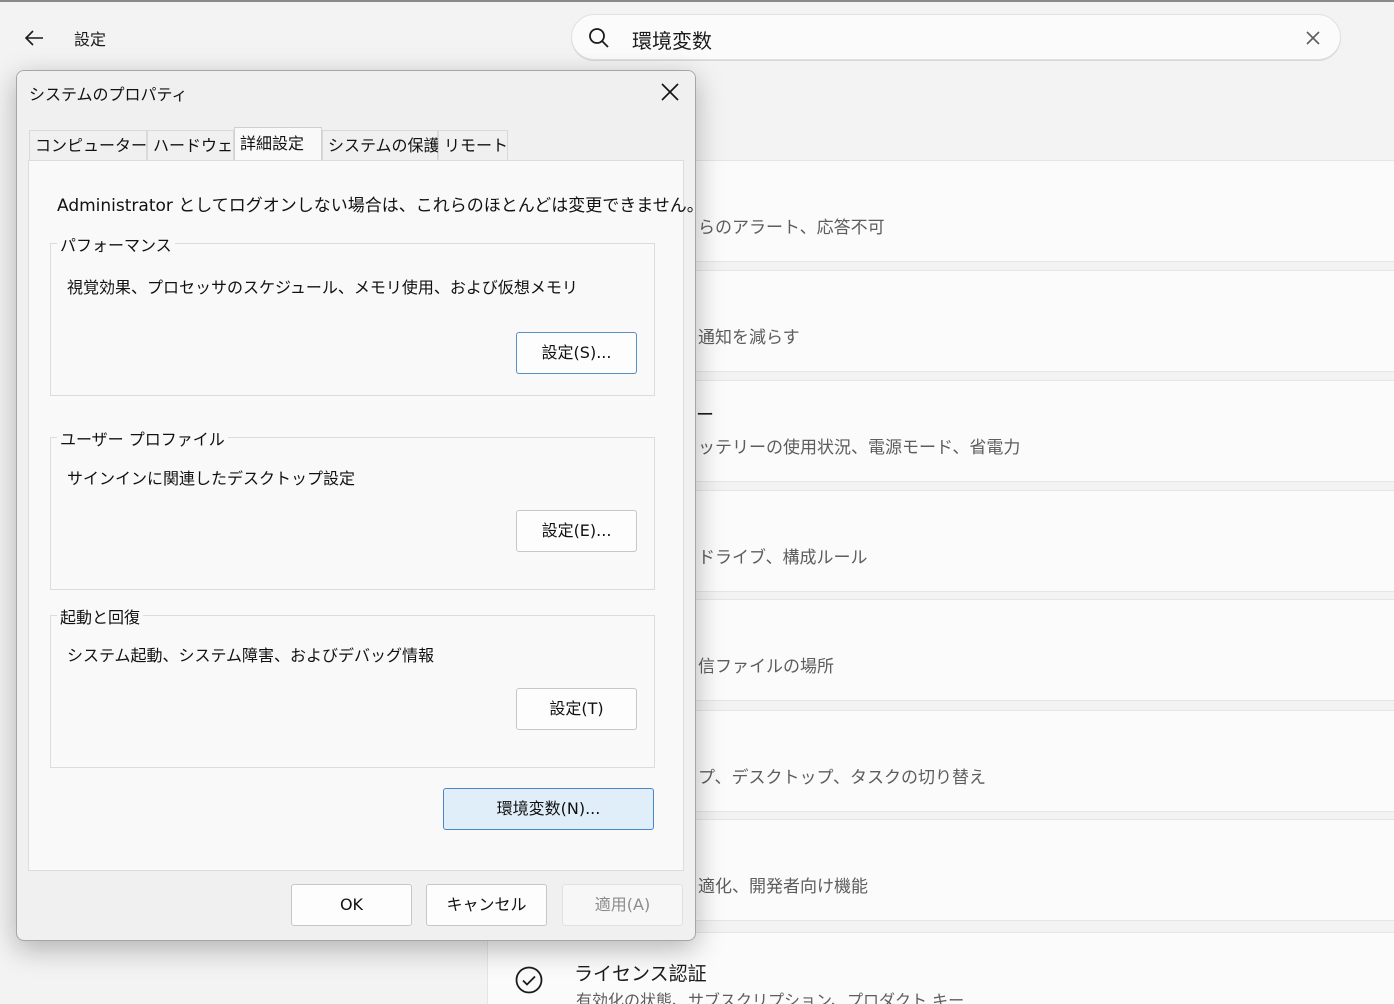 This screenshot has width=1394, height=1004. Describe the element at coordinates (142, 438) in the screenshot. I see `group-label: ユーザー プロファイル` at that location.